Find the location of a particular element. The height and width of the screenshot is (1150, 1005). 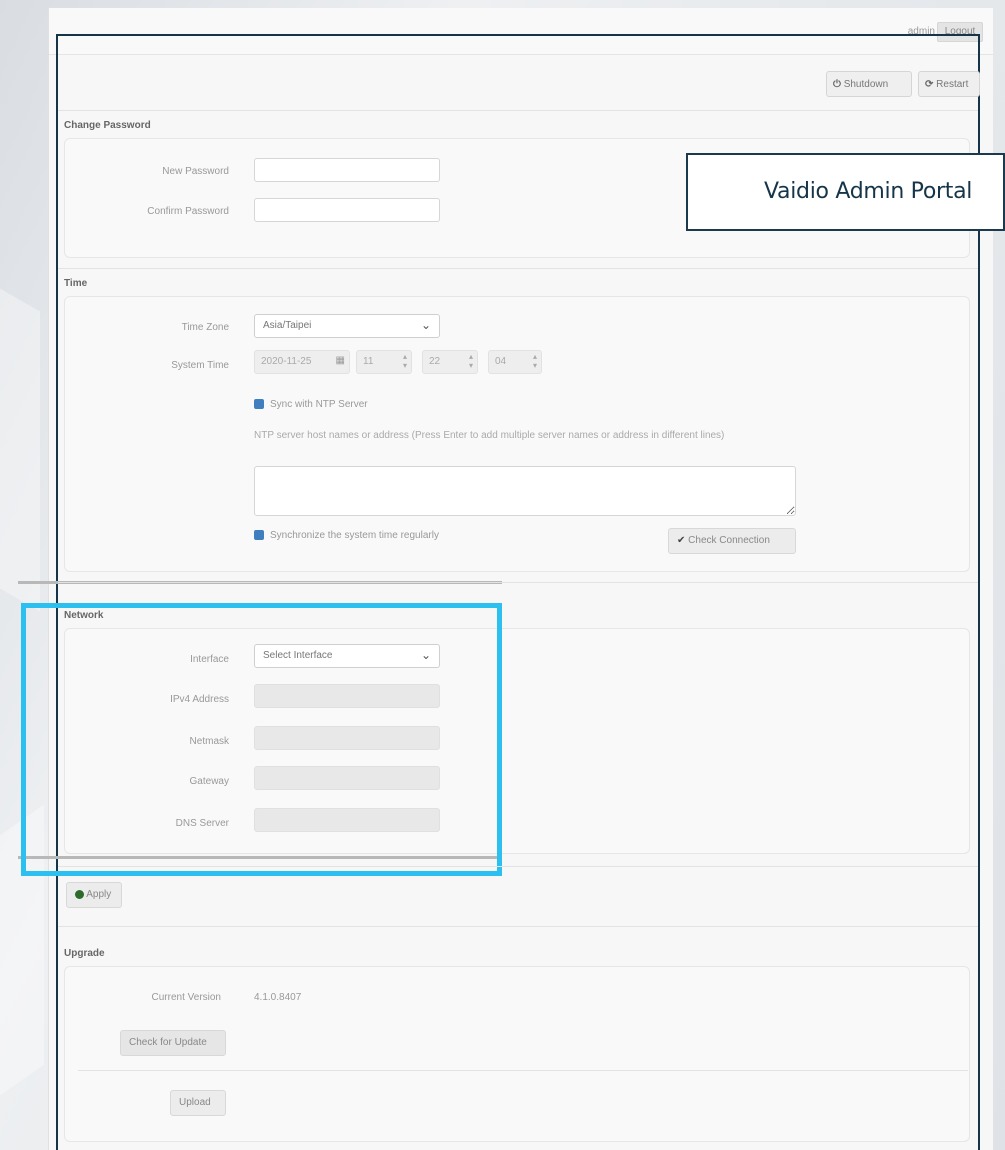

background-shard is located at coordinates (20, 450).